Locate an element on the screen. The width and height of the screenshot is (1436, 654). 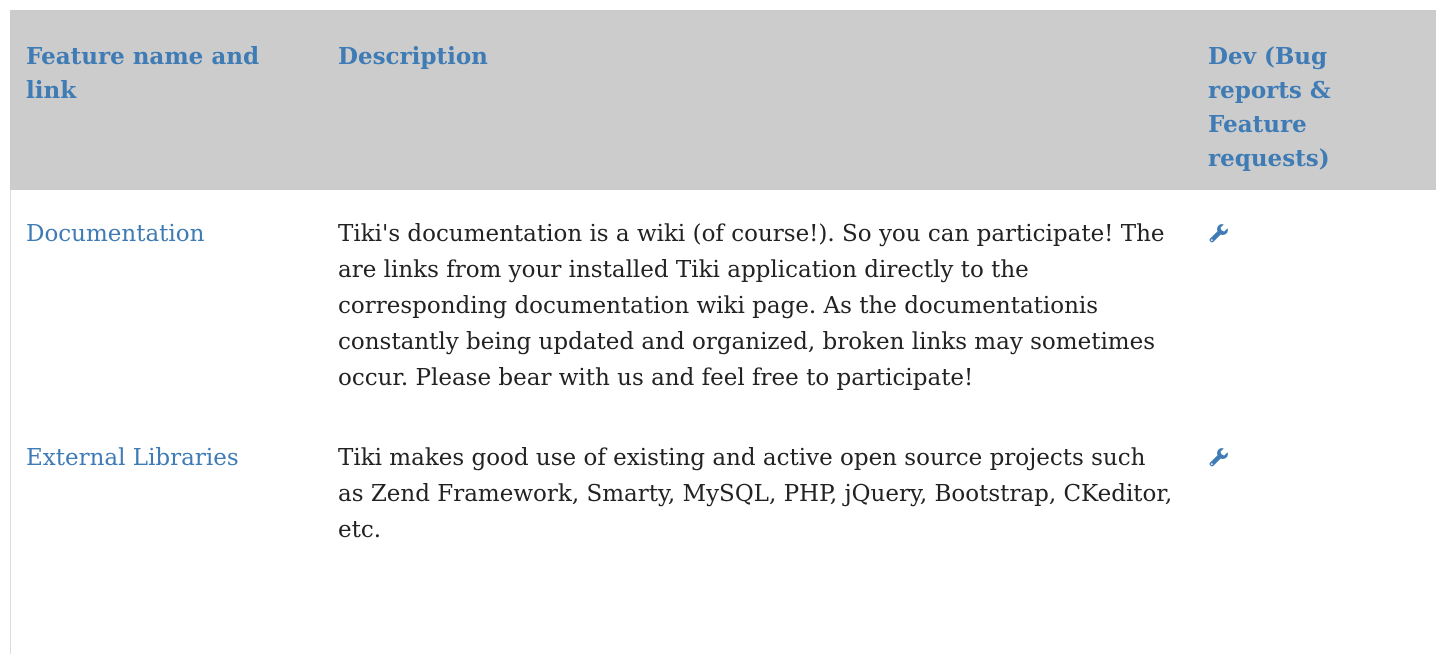
header-feature-name: Feature name and link is located at coordinates (166, 100).